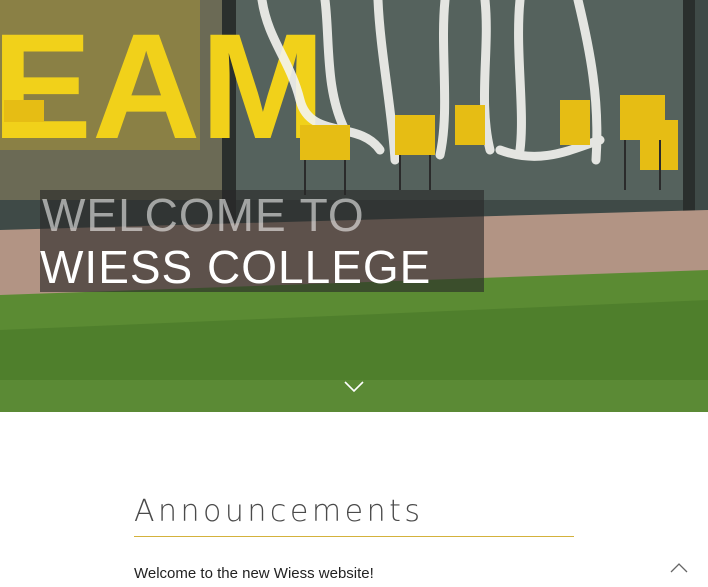 The height and width of the screenshot is (587, 708). What do you see at coordinates (354, 536) in the screenshot?
I see `heading-divider` at bounding box center [354, 536].